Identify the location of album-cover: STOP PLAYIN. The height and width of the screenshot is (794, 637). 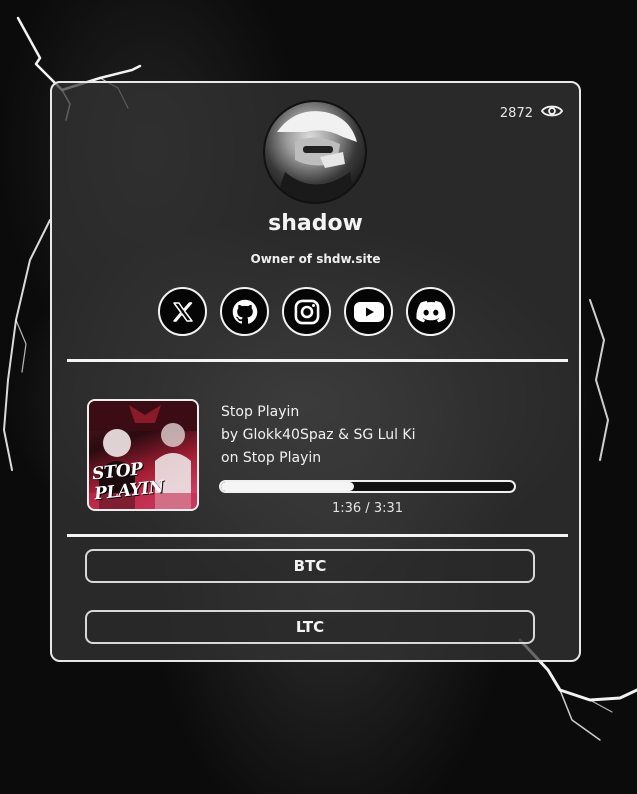
(143, 455).